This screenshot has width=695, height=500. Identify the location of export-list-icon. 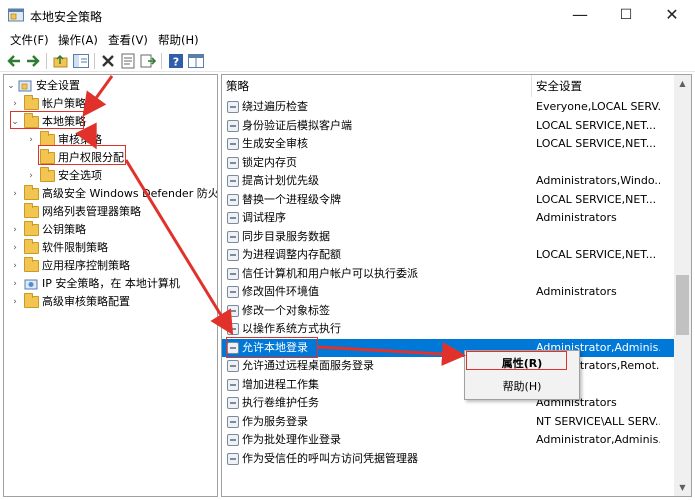
(148, 61).